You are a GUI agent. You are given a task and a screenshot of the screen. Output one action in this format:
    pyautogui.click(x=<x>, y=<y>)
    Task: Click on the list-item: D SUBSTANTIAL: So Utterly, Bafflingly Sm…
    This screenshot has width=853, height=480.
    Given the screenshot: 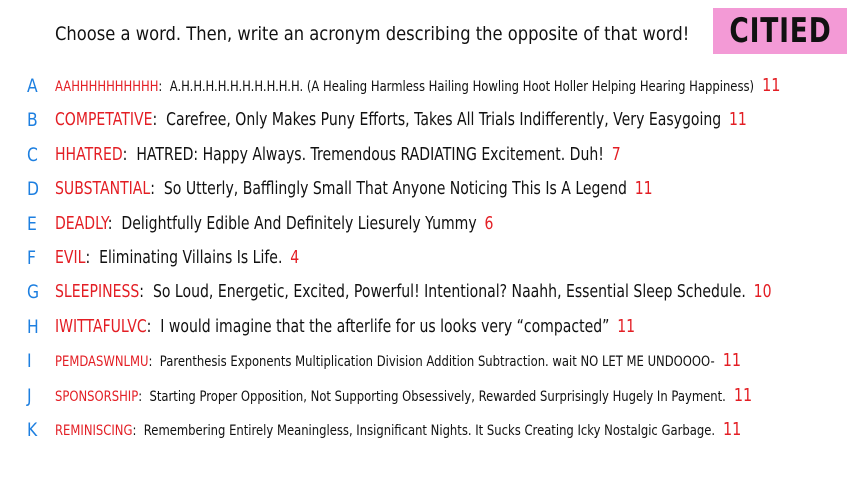 What is the action you would take?
    pyautogui.click(x=426, y=189)
    